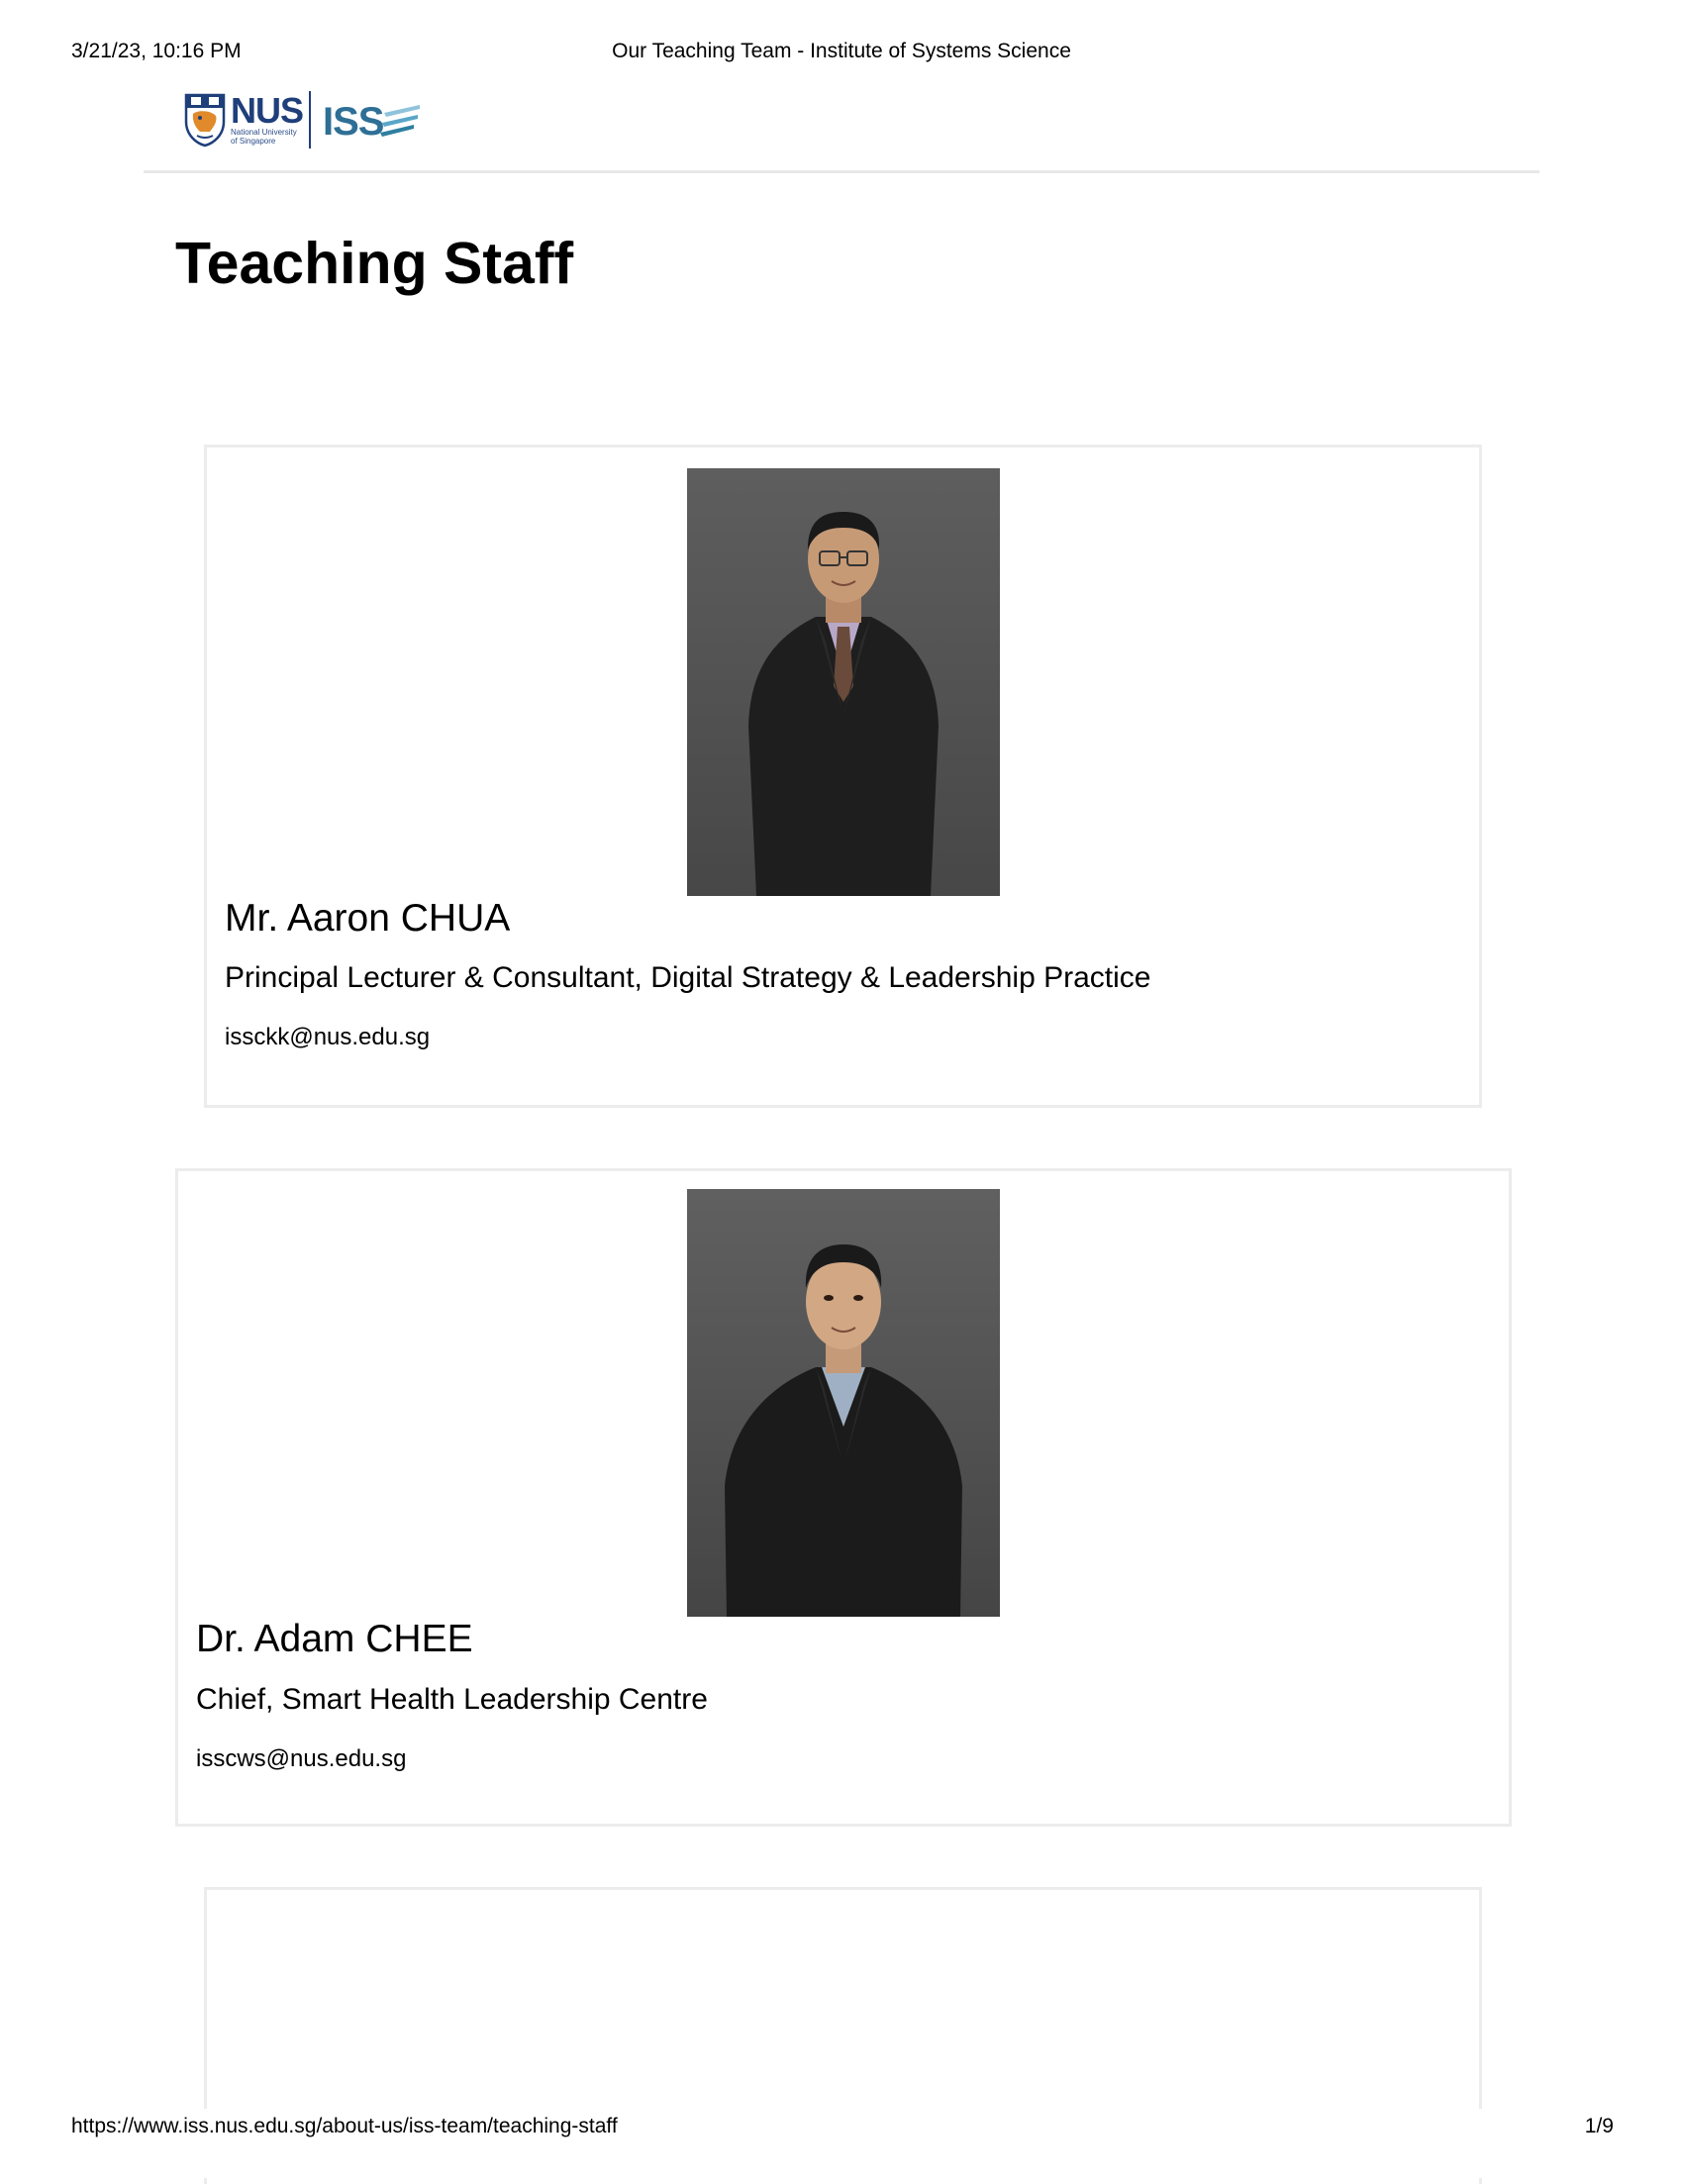  I want to click on logo-divider, so click(311, 120).